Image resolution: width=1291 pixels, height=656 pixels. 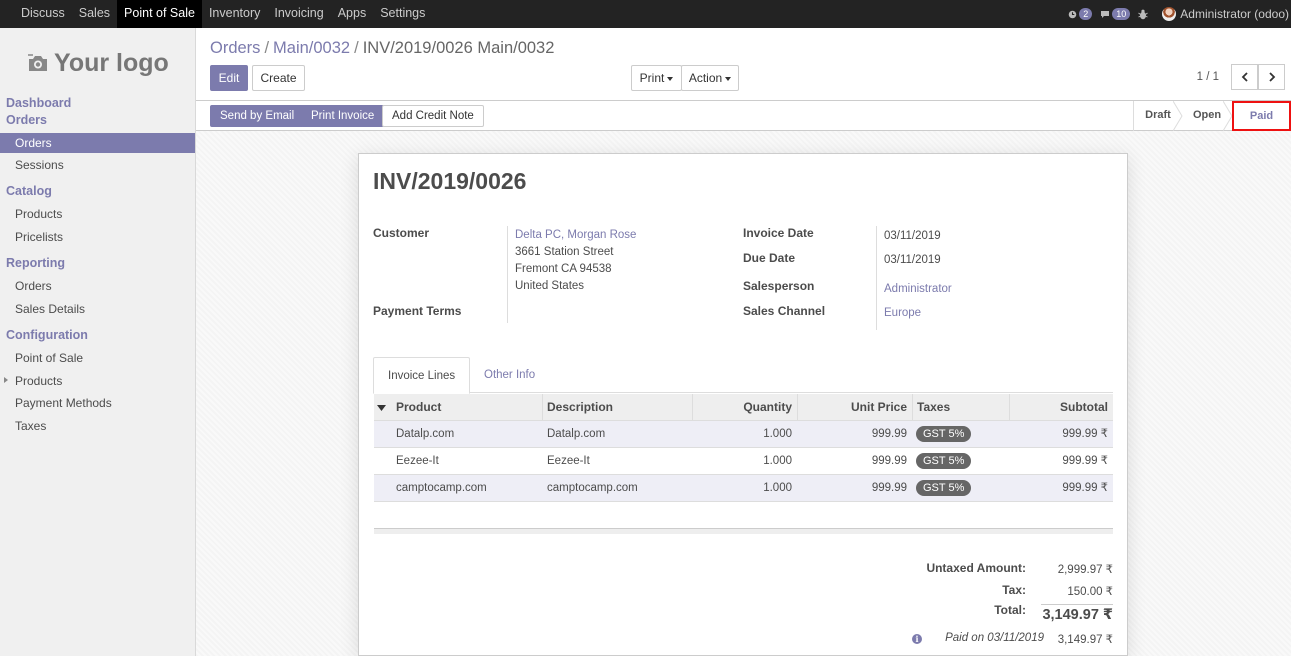 I want to click on column-subtotal: Subtotal, so click(x=1061, y=407).